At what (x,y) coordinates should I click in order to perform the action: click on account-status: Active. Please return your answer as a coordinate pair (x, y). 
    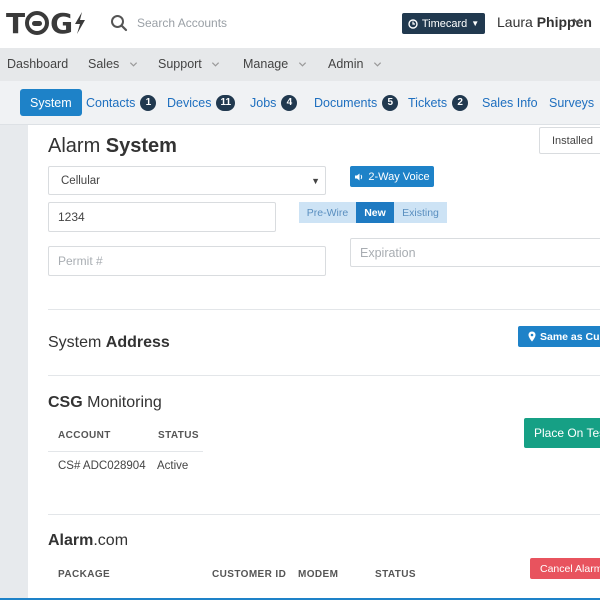
    Looking at the image, I should click on (173, 466).